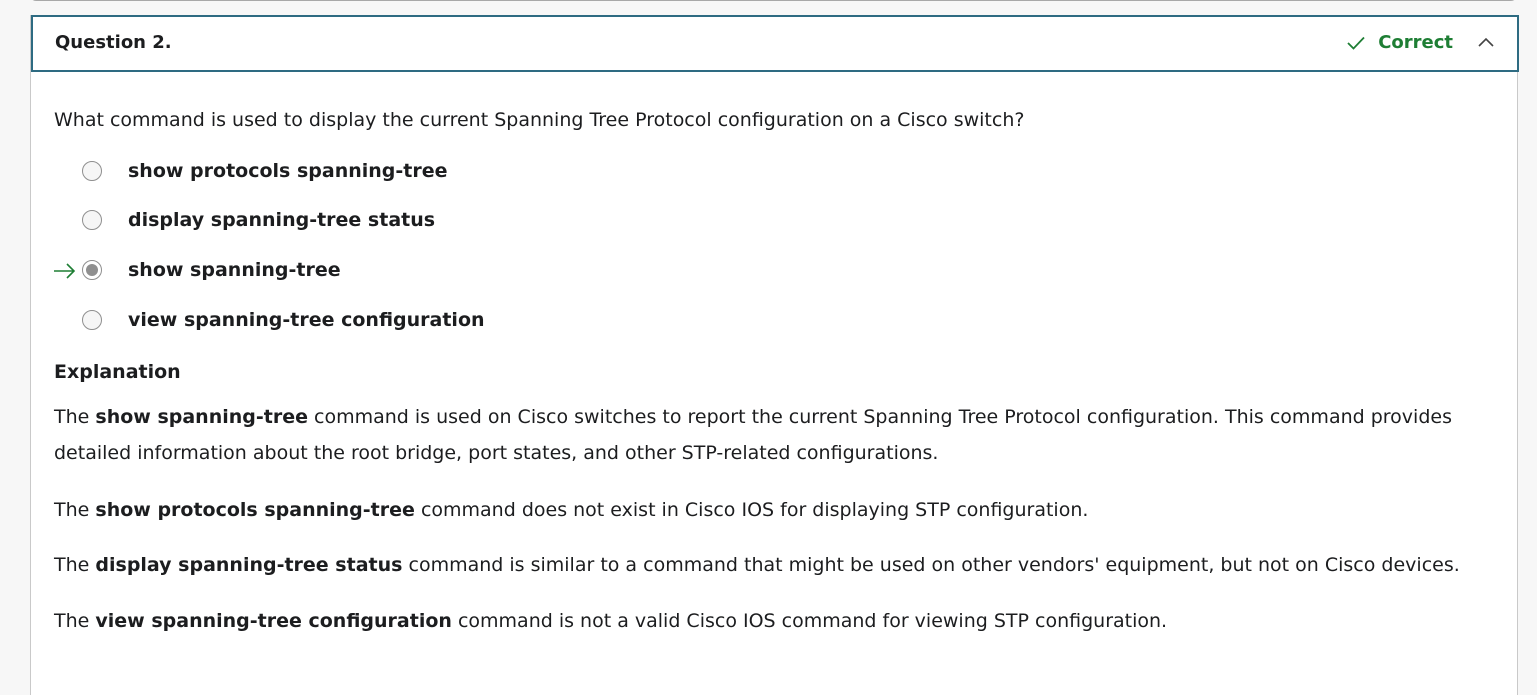 Image resolution: width=1537 pixels, height=695 pixels. Describe the element at coordinates (117, 372) in the screenshot. I see `explanation-heading: Explanation` at that location.